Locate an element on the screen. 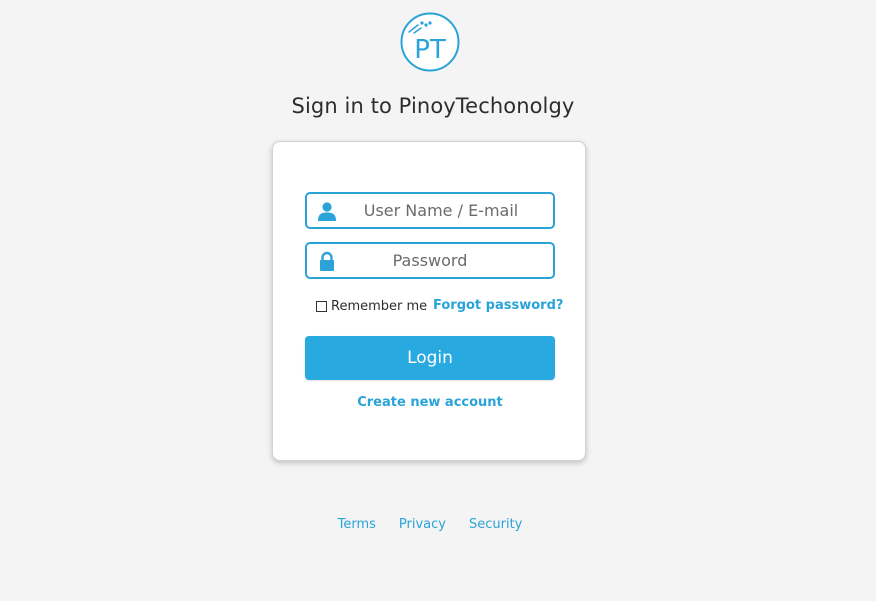 Image resolution: width=876 pixels, height=601 pixels. login-button: Login is located at coordinates (430, 358).